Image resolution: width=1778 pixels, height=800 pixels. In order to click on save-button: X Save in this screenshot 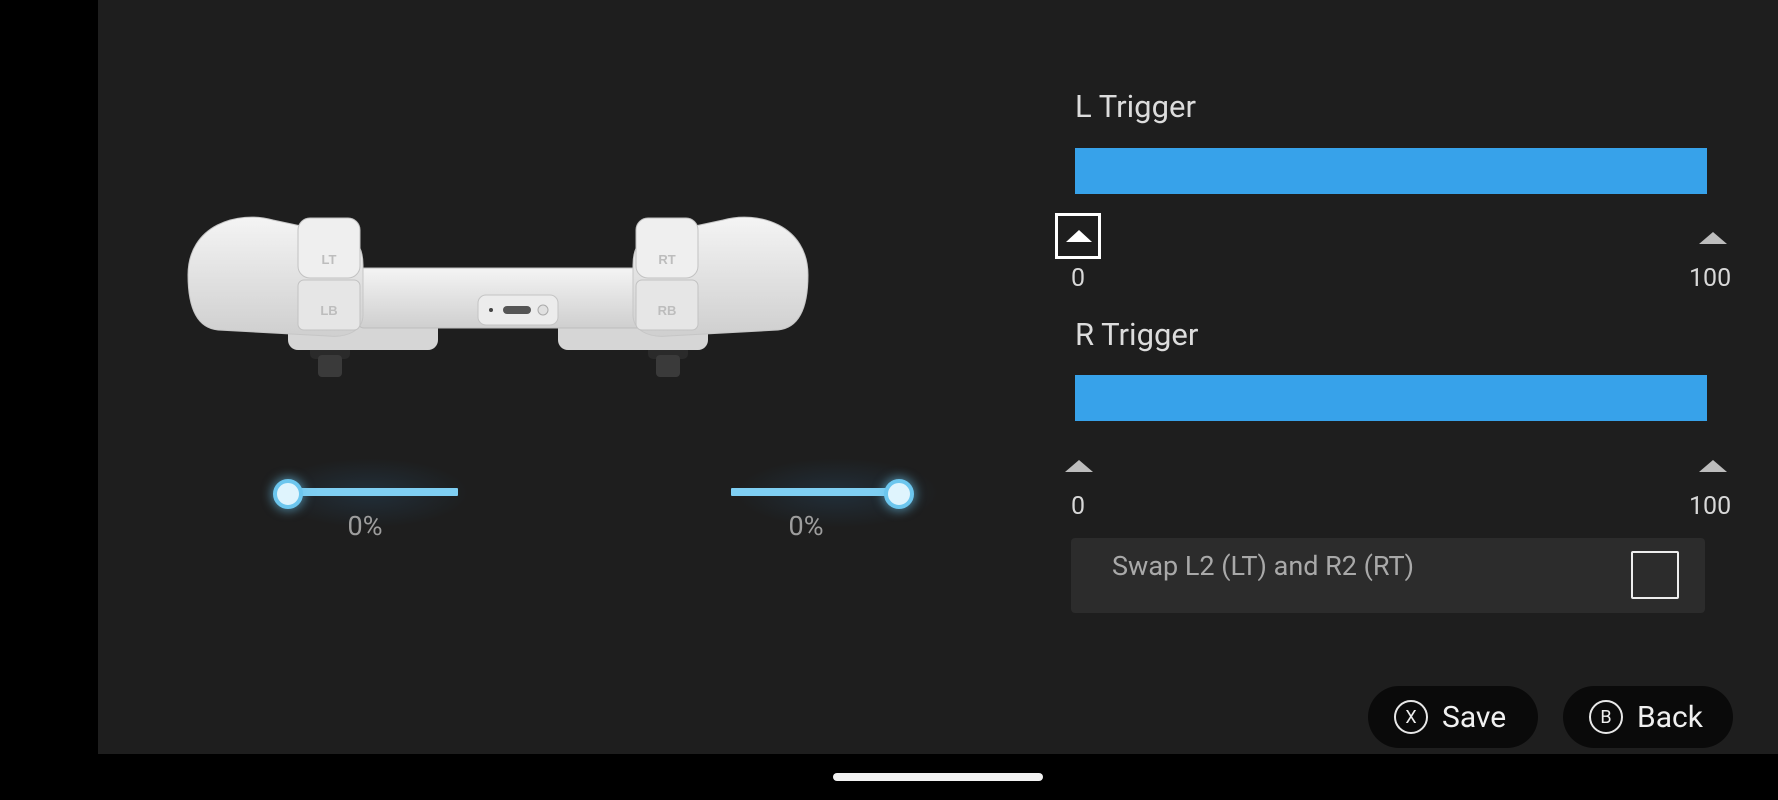, I will do `click(1453, 717)`.